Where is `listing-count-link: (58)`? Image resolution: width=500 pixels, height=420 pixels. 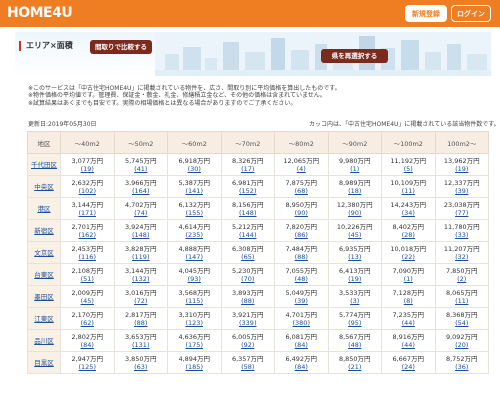
listing-count-link: (58) is located at coordinates (248, 367).